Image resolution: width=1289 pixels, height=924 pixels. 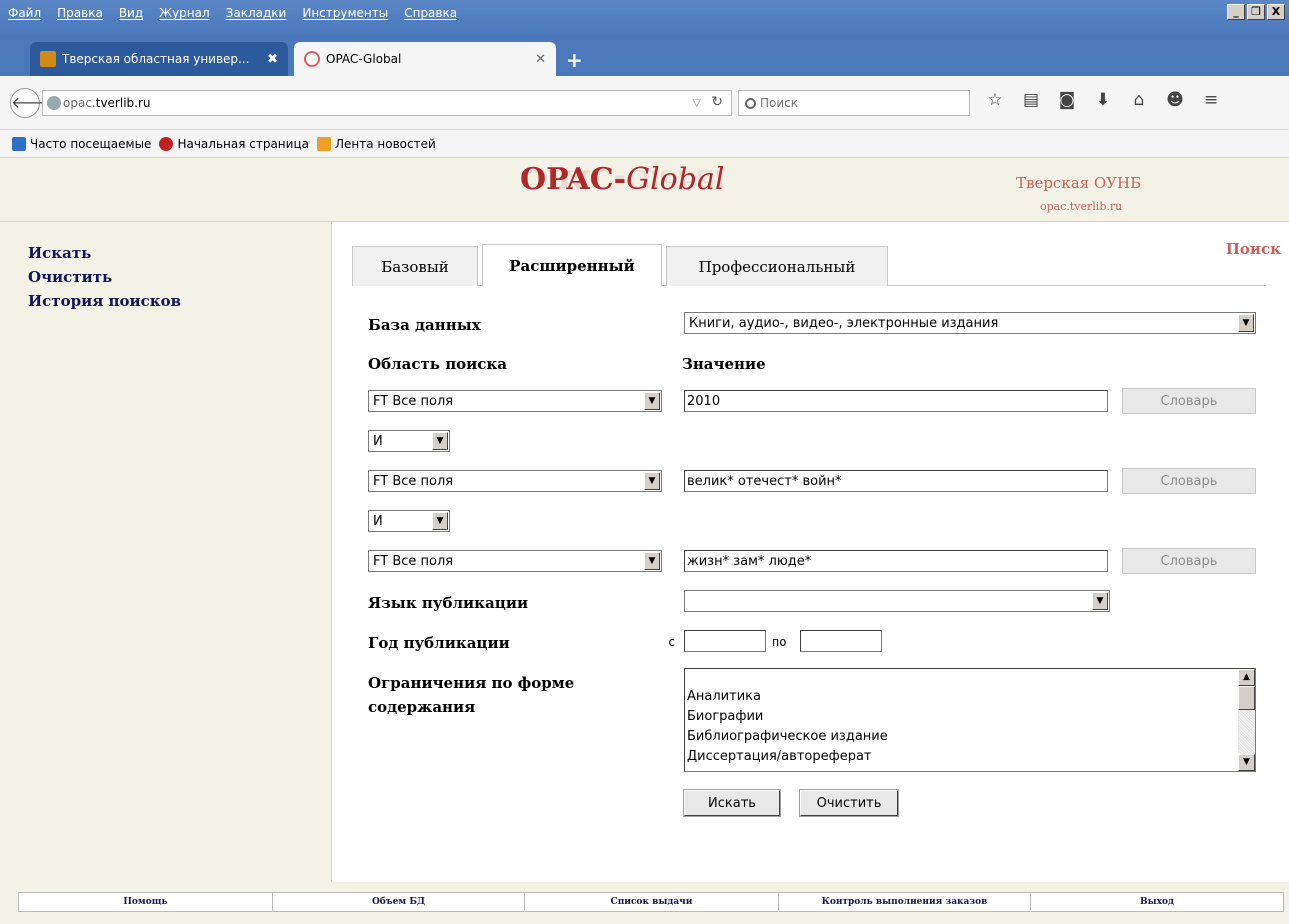 I want to click on url-prefix: opac., so click(x=79, y=103).